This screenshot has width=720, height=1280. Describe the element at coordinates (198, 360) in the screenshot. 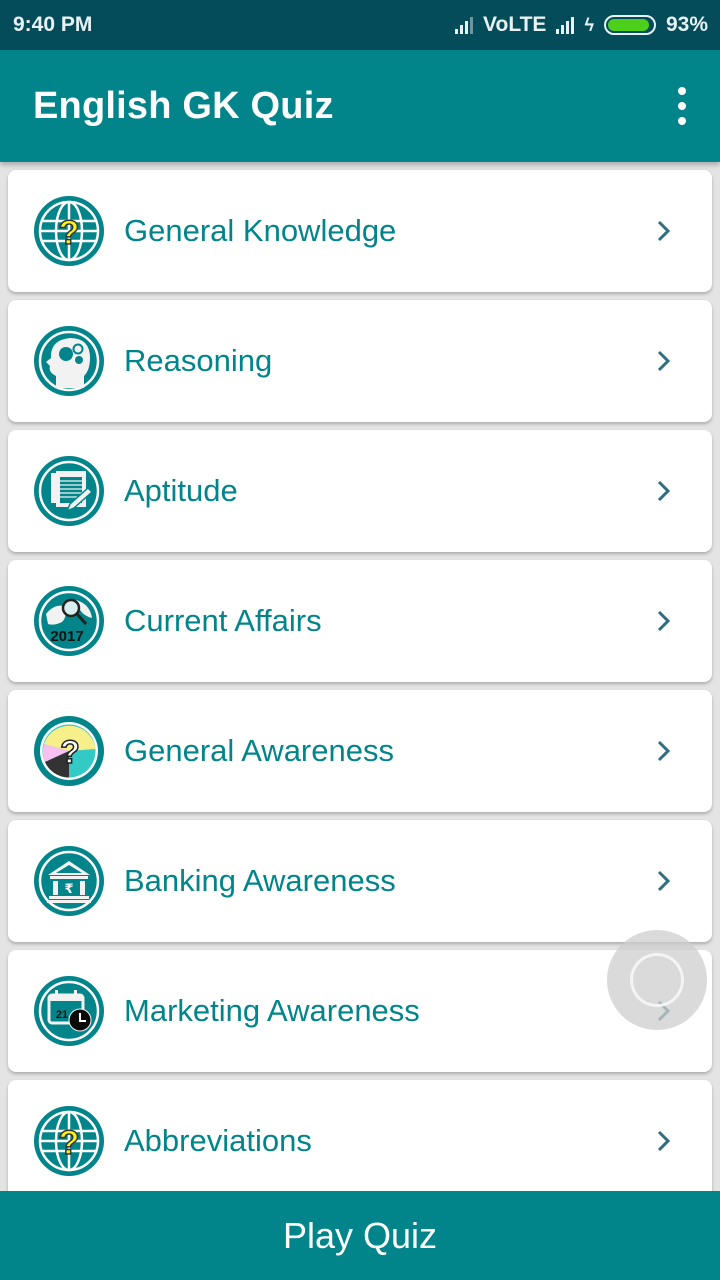

I see `category-label: Reasoning` at that location.